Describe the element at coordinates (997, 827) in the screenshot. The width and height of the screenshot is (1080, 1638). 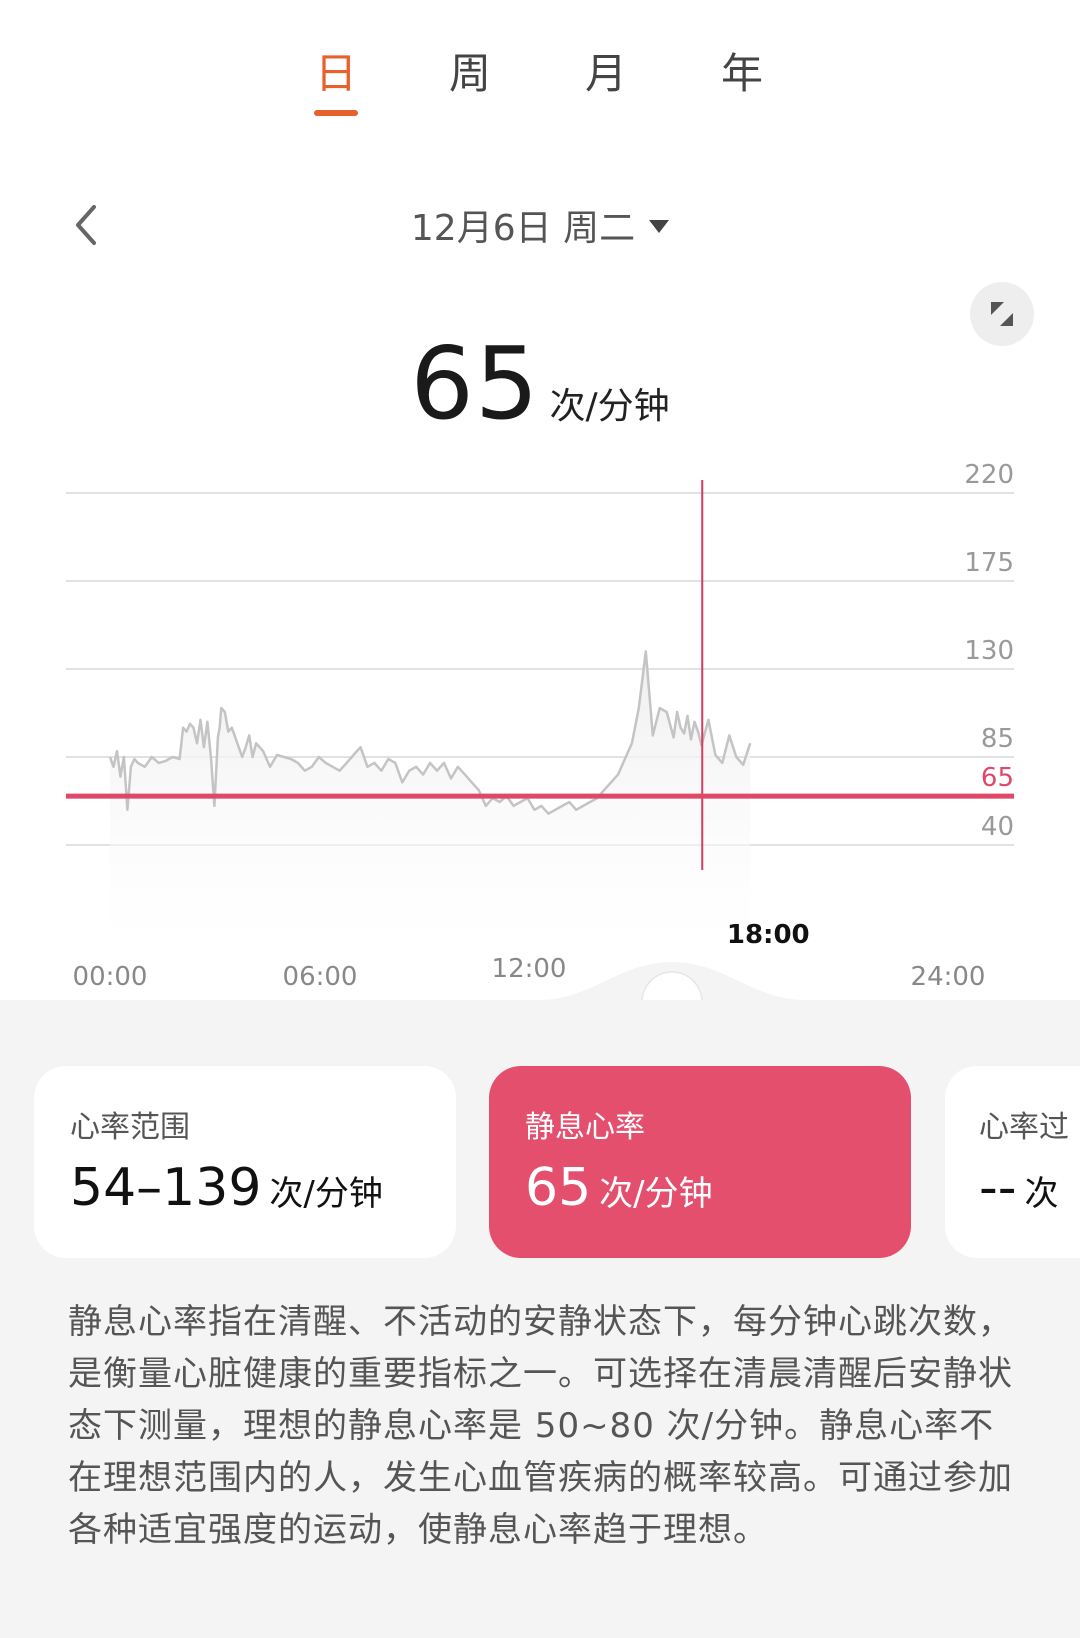
I see `y-tick-label: 40` at that location.